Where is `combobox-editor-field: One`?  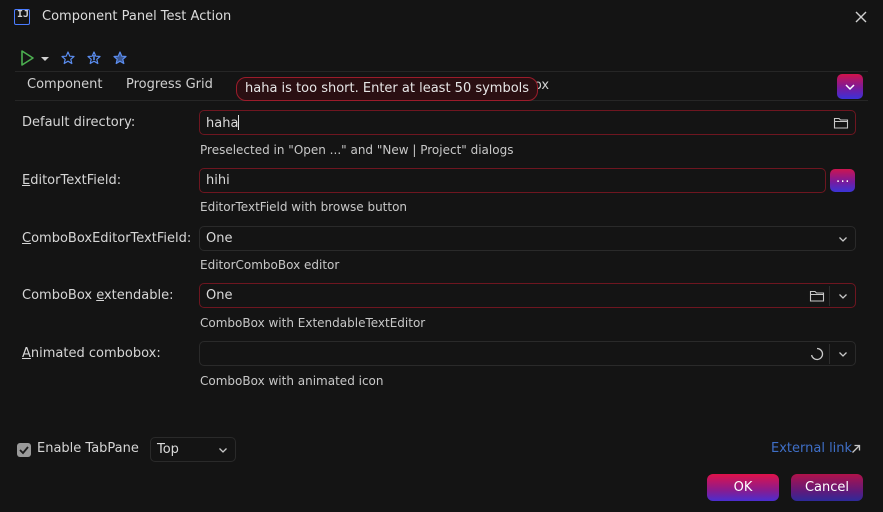 combobox-editor-field: One is located at coordinates (527, 238).